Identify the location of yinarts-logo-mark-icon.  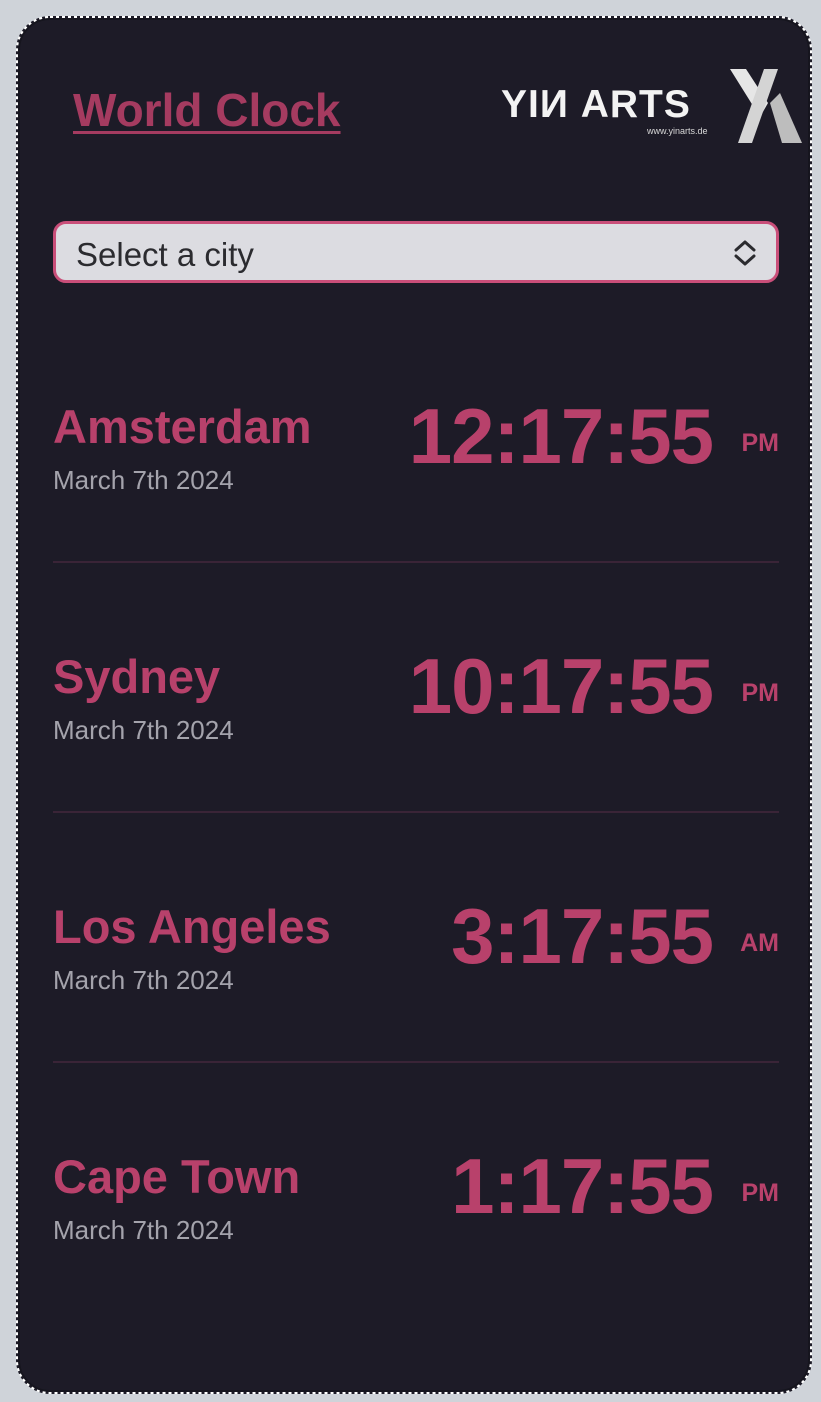
(766, 106).